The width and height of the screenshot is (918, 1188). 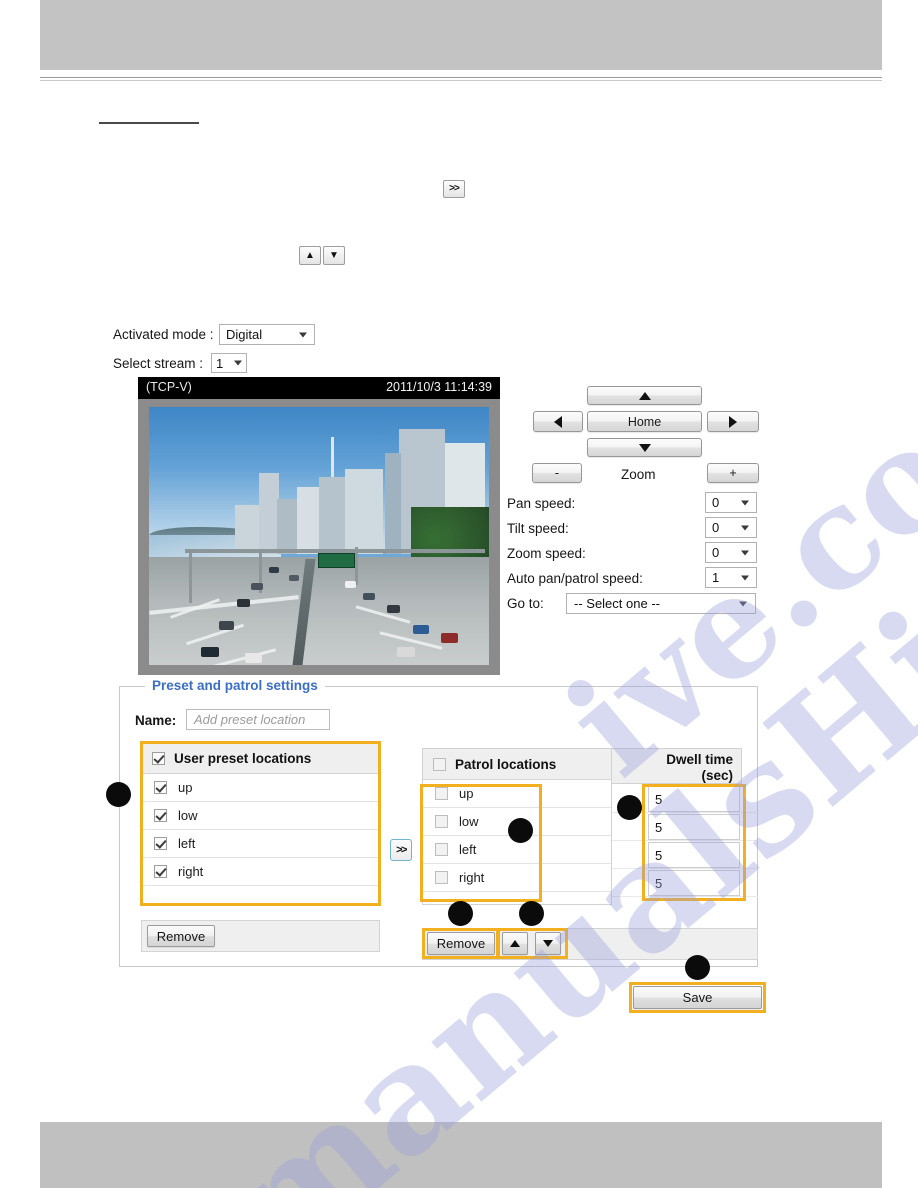 What do you see at coordinates (644, 421) in the screenshot?
I see `home-button: Home` at bounding box center [644, 421].